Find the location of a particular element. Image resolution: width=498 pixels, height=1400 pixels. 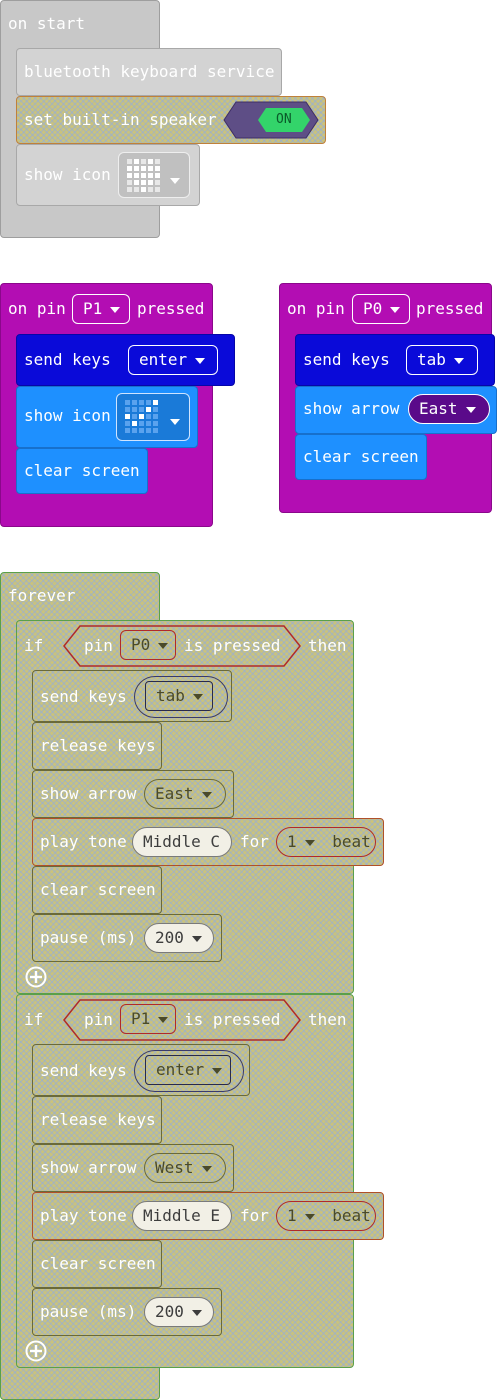

on-pin-p1-suffix: pressed is located at coordinates (171, 308).